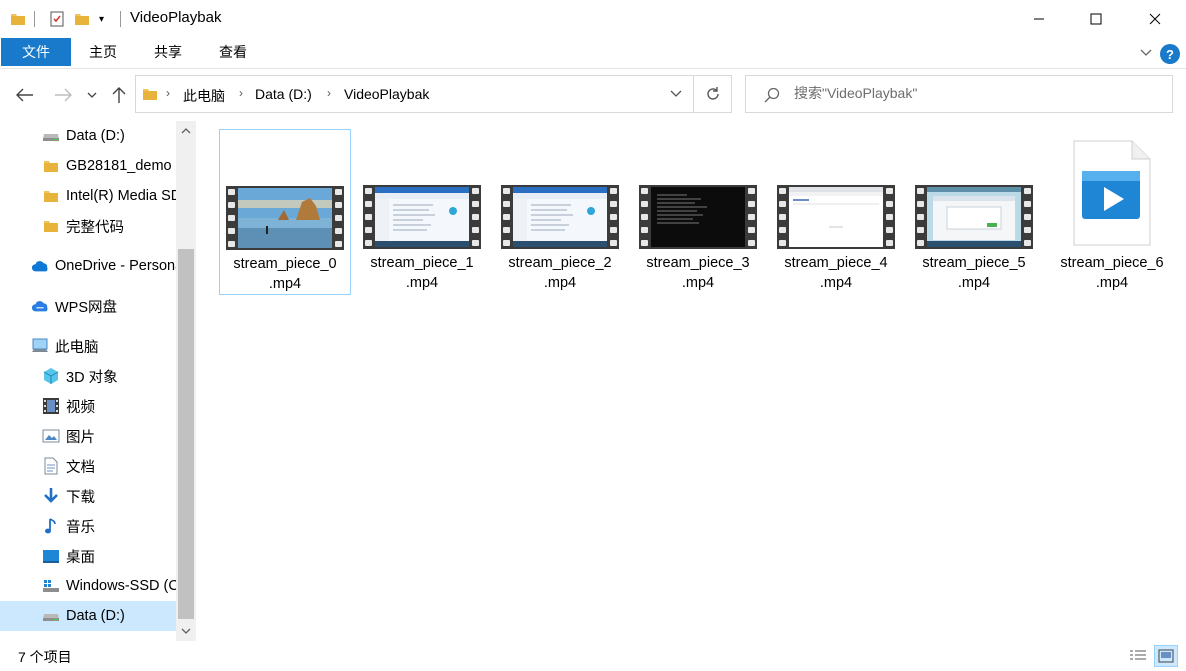 The width and height of the screenshot is (1186, 671). Describe the element at coordinates (95, 227) in the screenshot. I see `sidebar-item-label: 完整代码` at that location.